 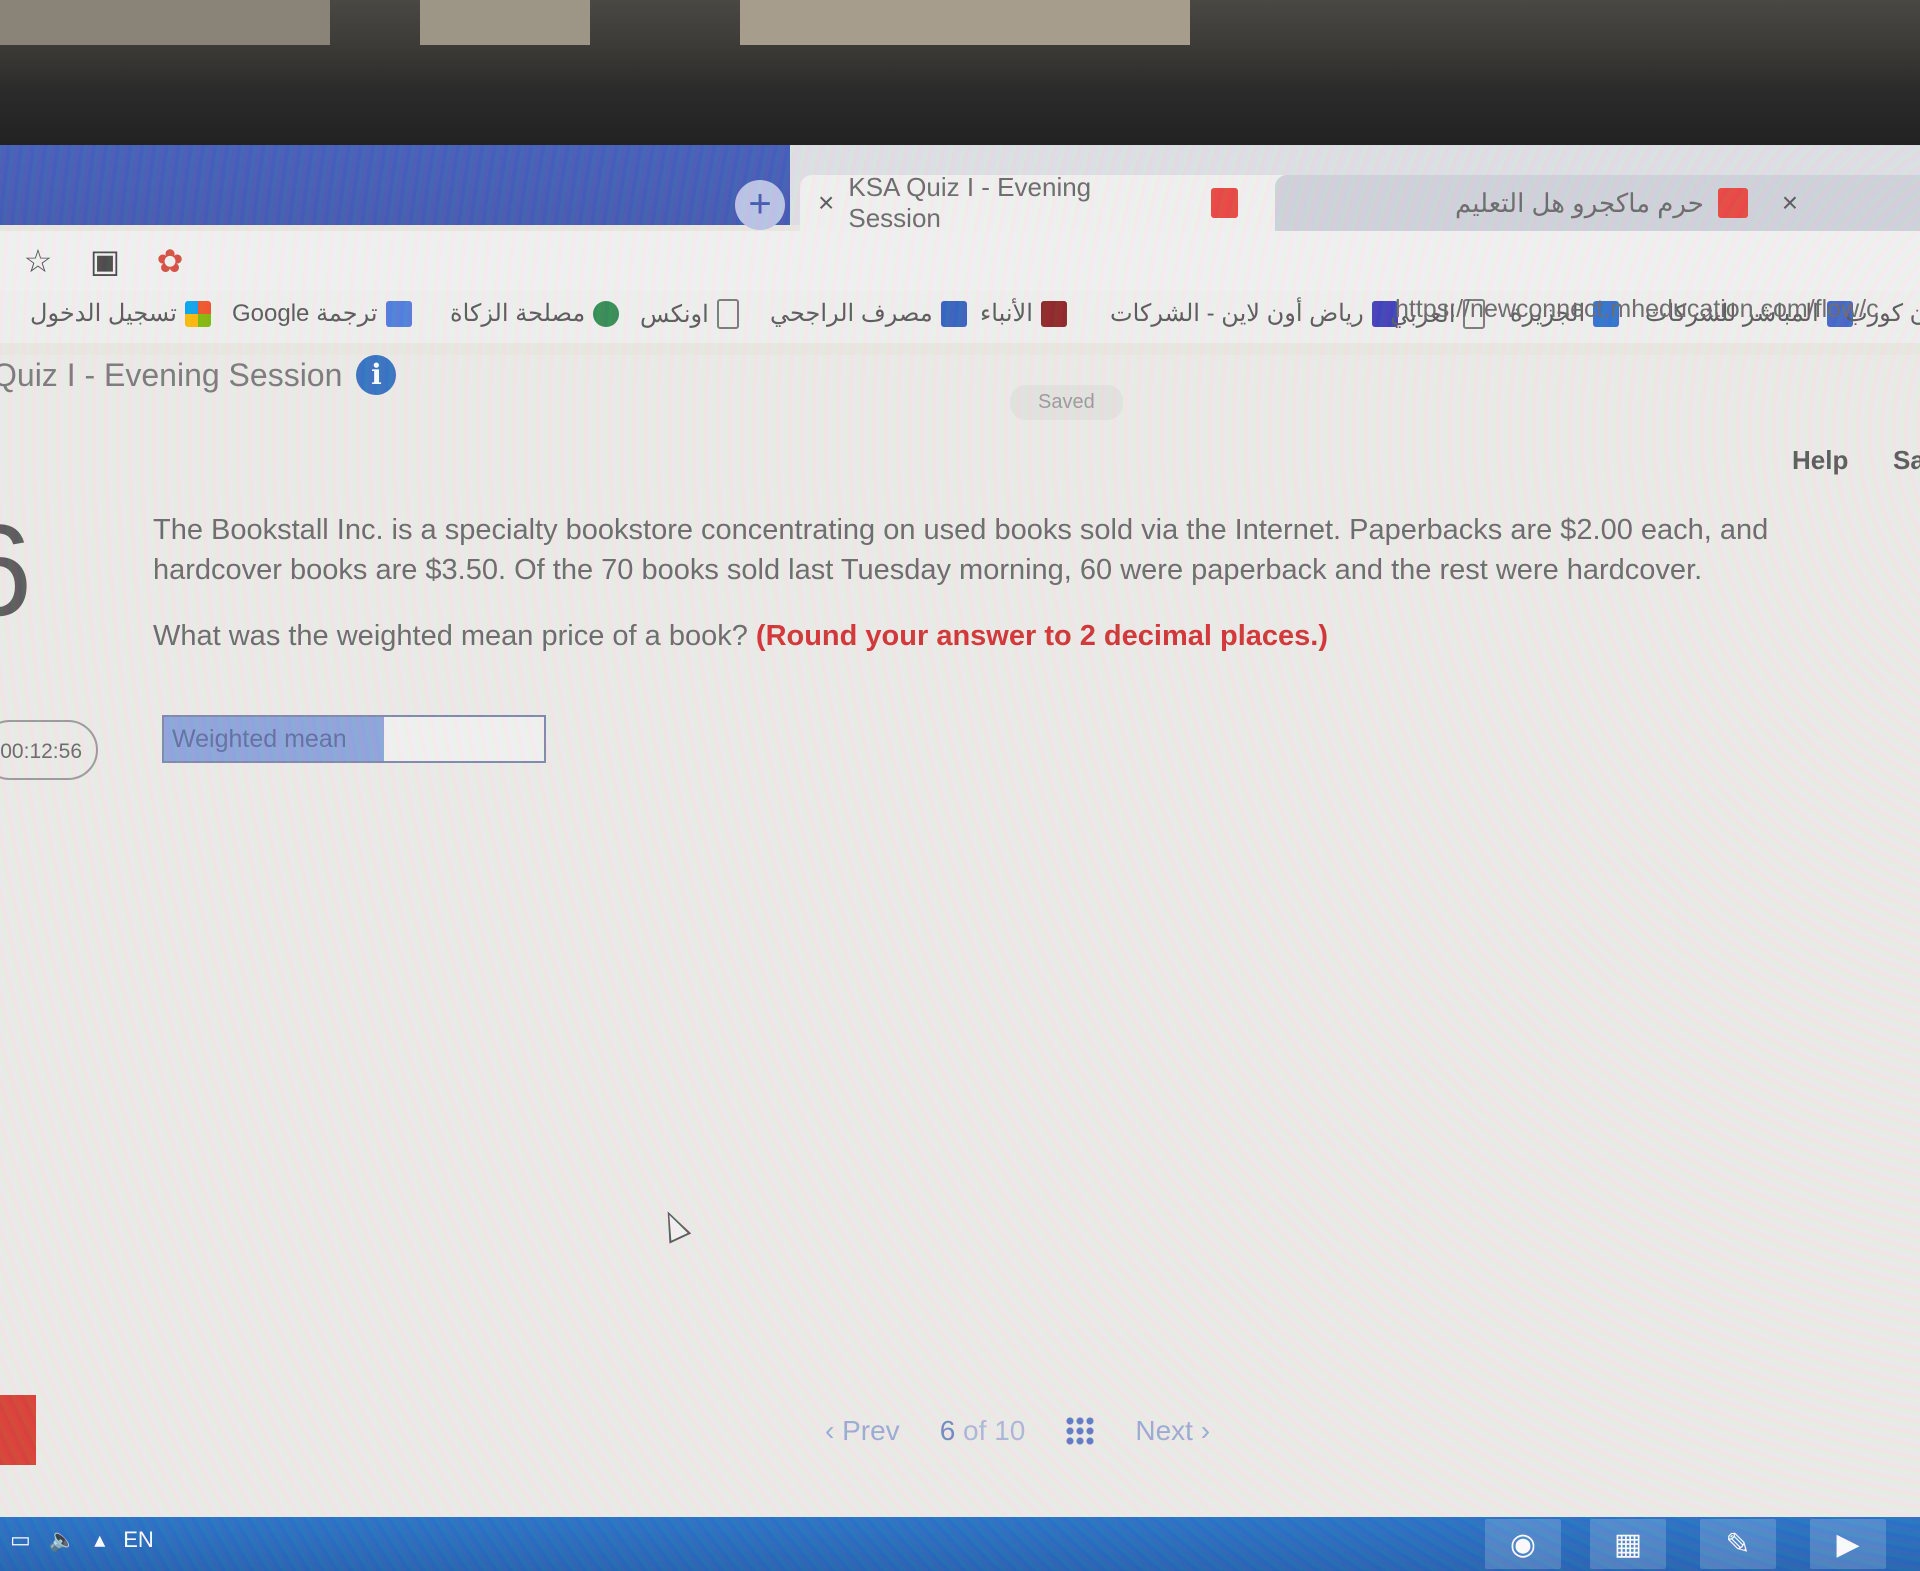 What do you see at coordinates (20, 1540) in the screenshot?
I see `network-icon: ▭` at bounding box center [20, 1540].